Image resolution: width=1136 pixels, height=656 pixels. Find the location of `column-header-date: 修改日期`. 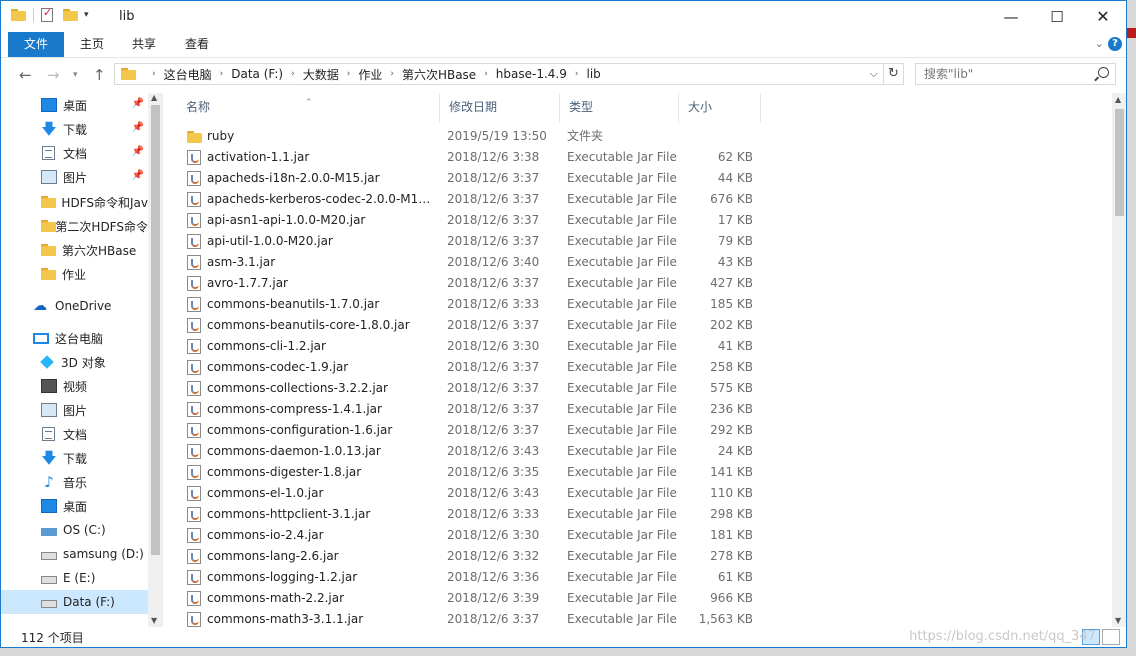

column-header-date: 修改日期 is located at coordinates (500, 108).